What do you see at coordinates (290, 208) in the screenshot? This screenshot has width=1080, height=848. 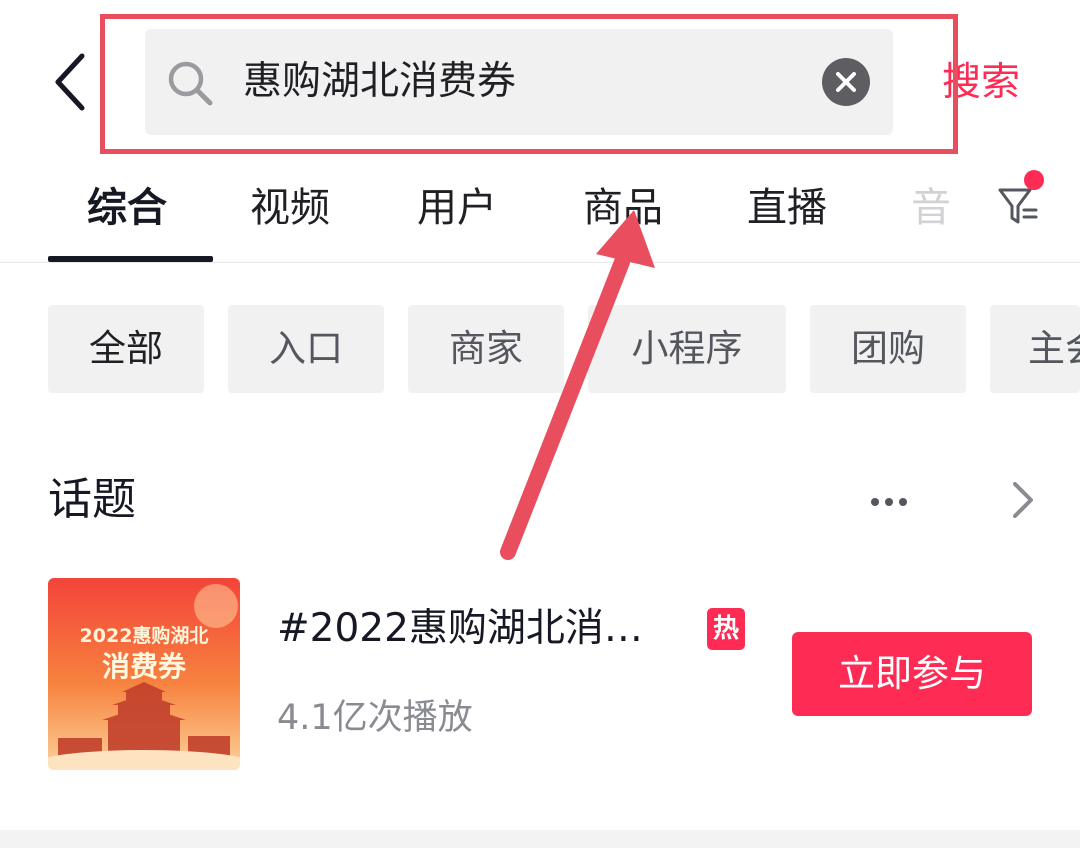 I see `tab-video: 视频` at bounding box center [290, 208].